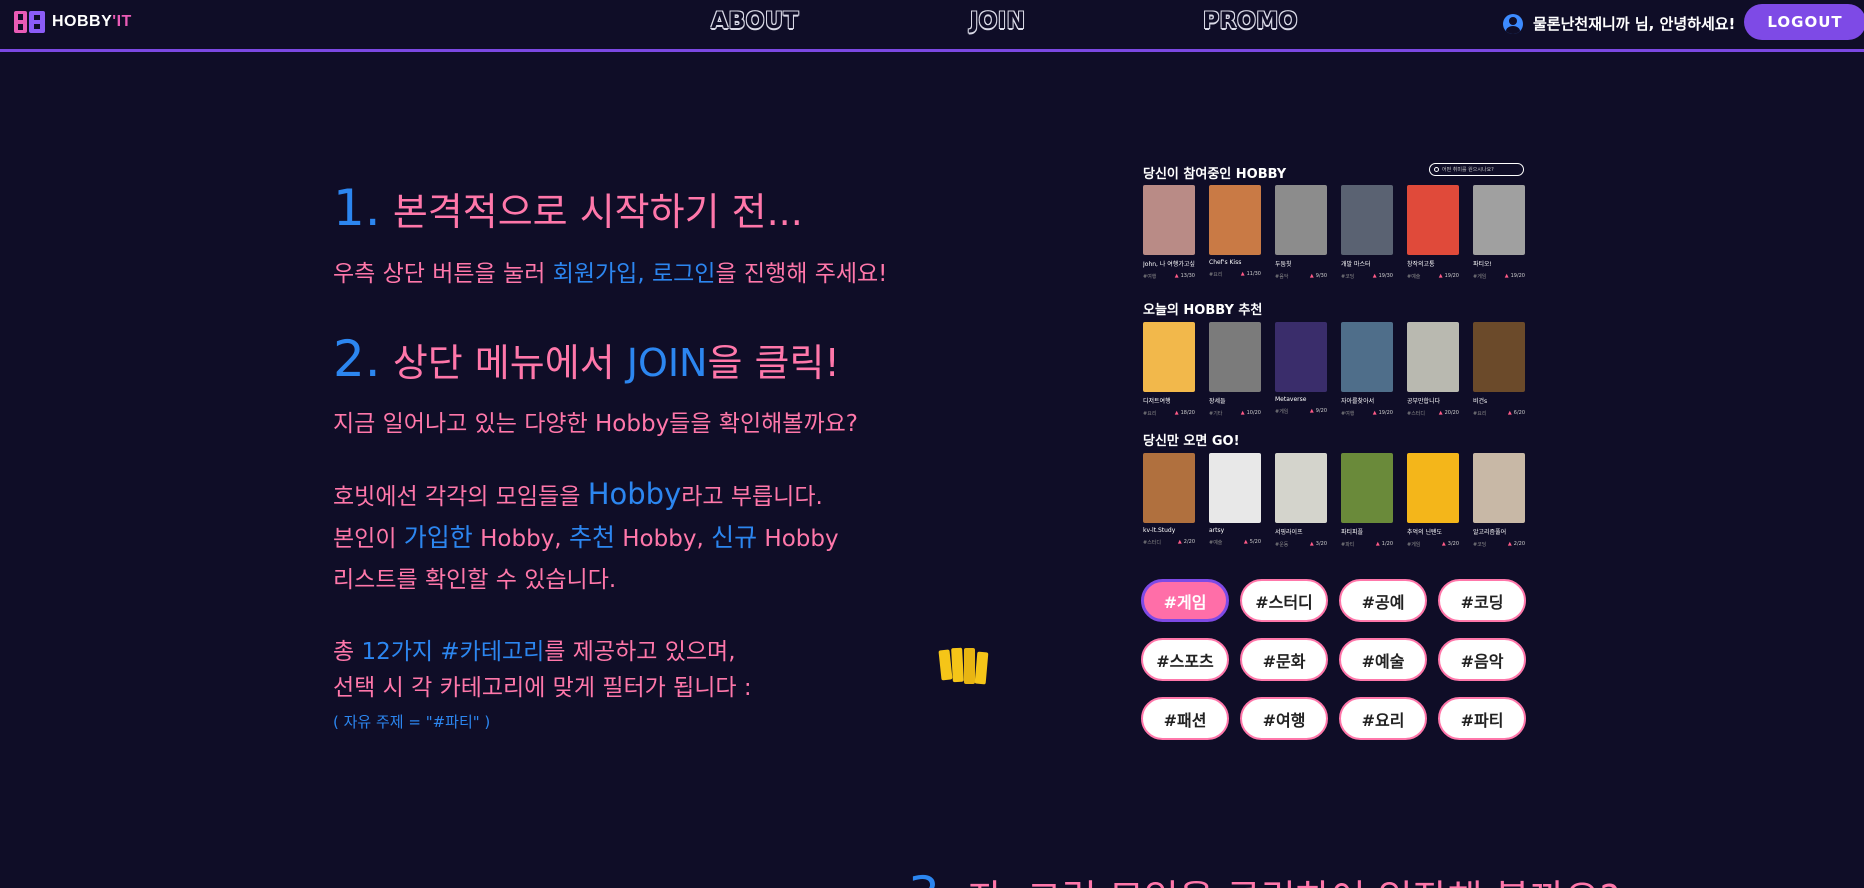 This screenshot has width=1864, height=888. Describe the element at coordinates (1348, 277) in the screenshot. I see `hobby-card-tag: #코딩` at that location.